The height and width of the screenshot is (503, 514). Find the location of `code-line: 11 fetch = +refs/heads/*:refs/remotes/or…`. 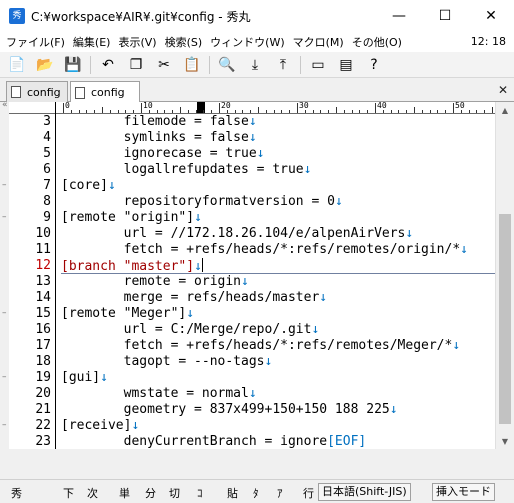

code-line: 11 fetch = +refs/heads/*:refs/remotes/or… is located at coordinates (252, 250).